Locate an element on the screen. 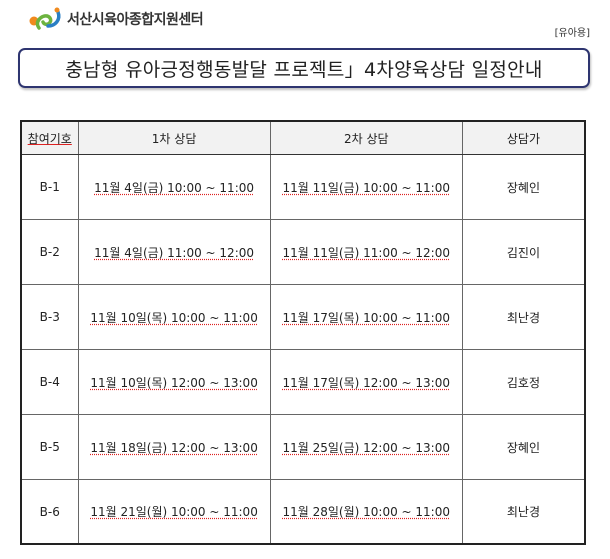 The height and width of the screenshot is (559, 610). table-header-row: 참여기호 1차 상담 2차 상담 상담가 is located at coordinates (303, 137).